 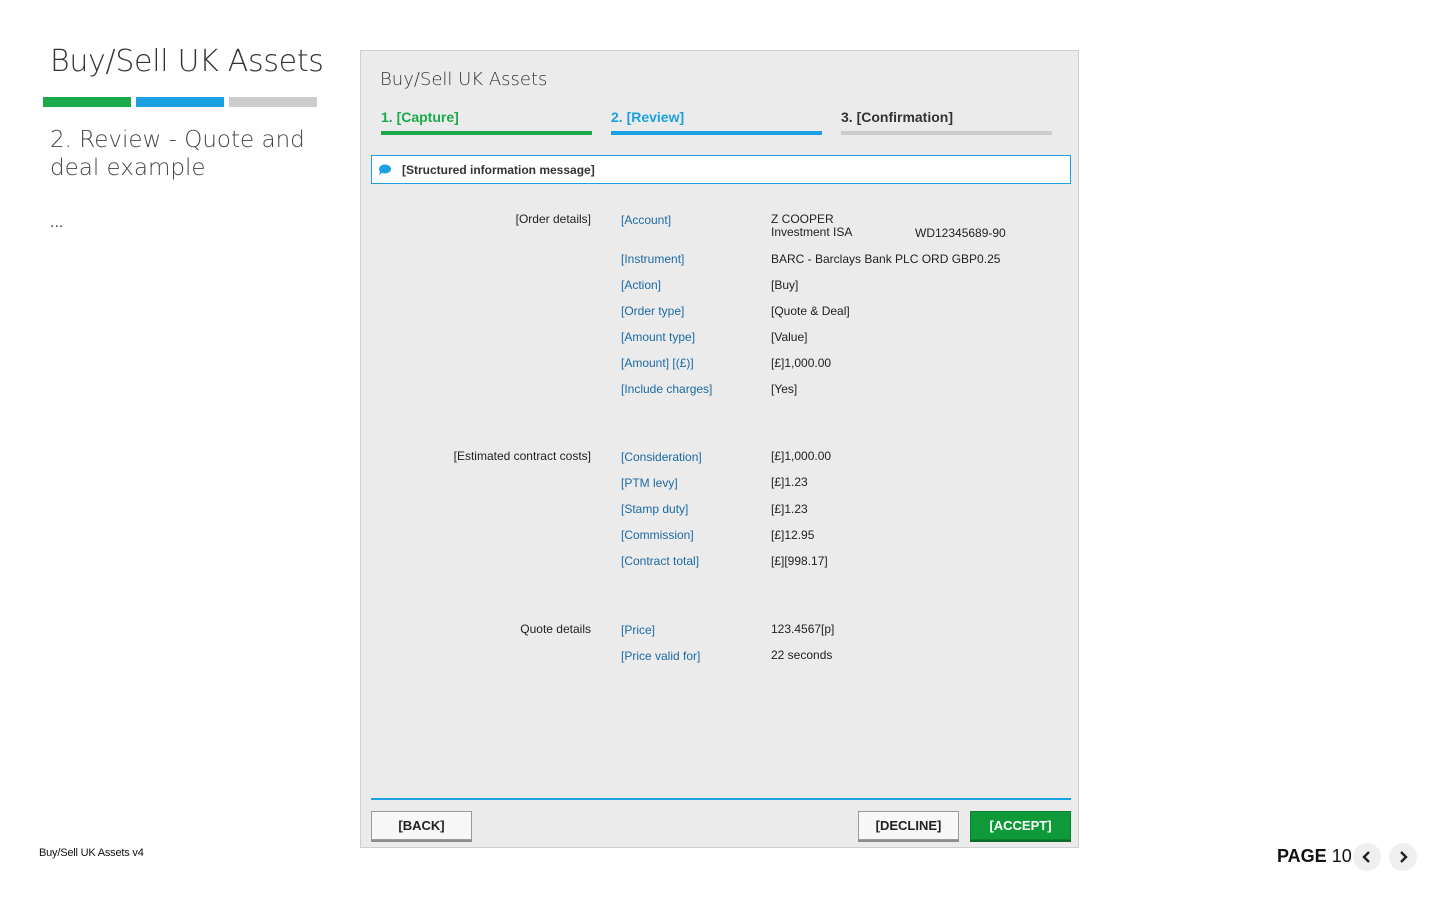 I want to click on field-label-include-charges: [Include charges], so click(x=667, y=389).